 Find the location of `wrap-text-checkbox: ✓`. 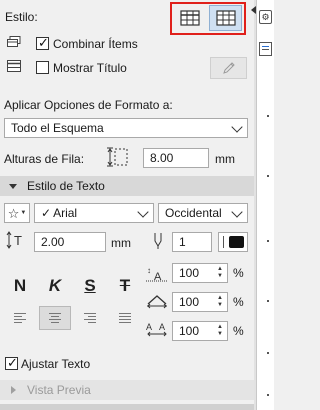

wrap-text-checkbox: ✓ is located at coordinates (11, 362).